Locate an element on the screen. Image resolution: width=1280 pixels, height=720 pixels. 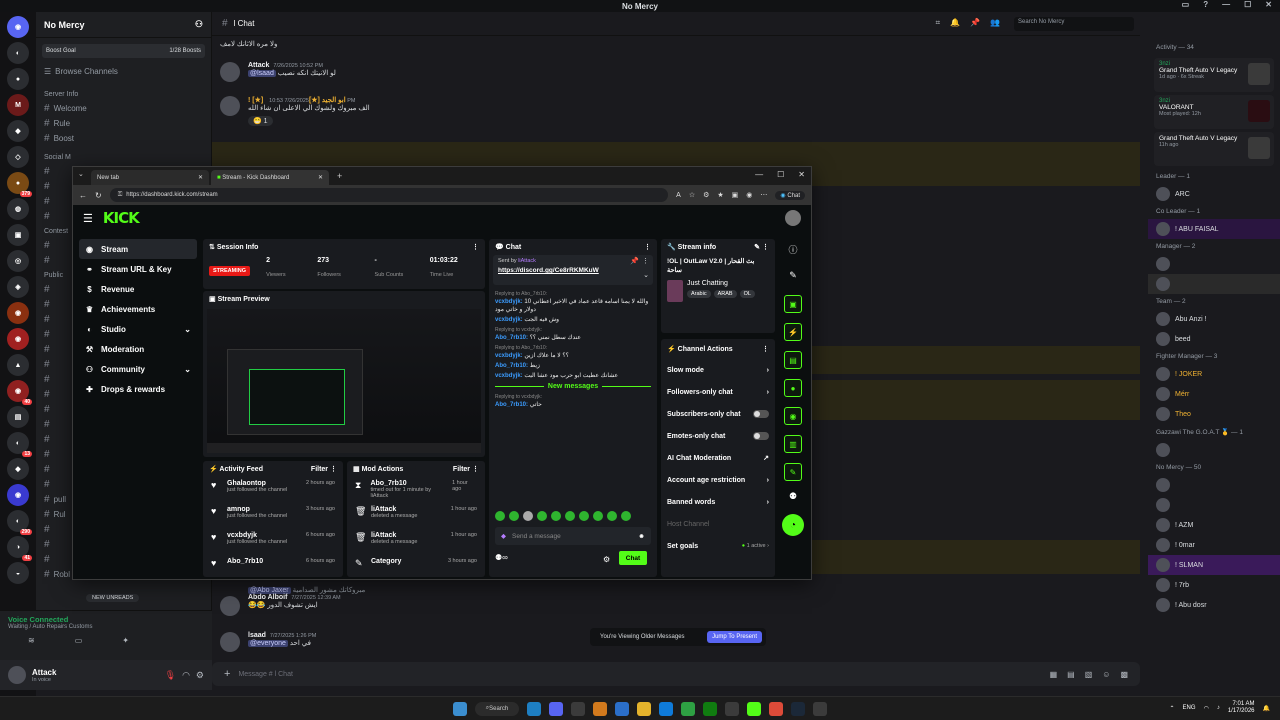
apps-icon: ▩ is located at coordinates (1124, 674).